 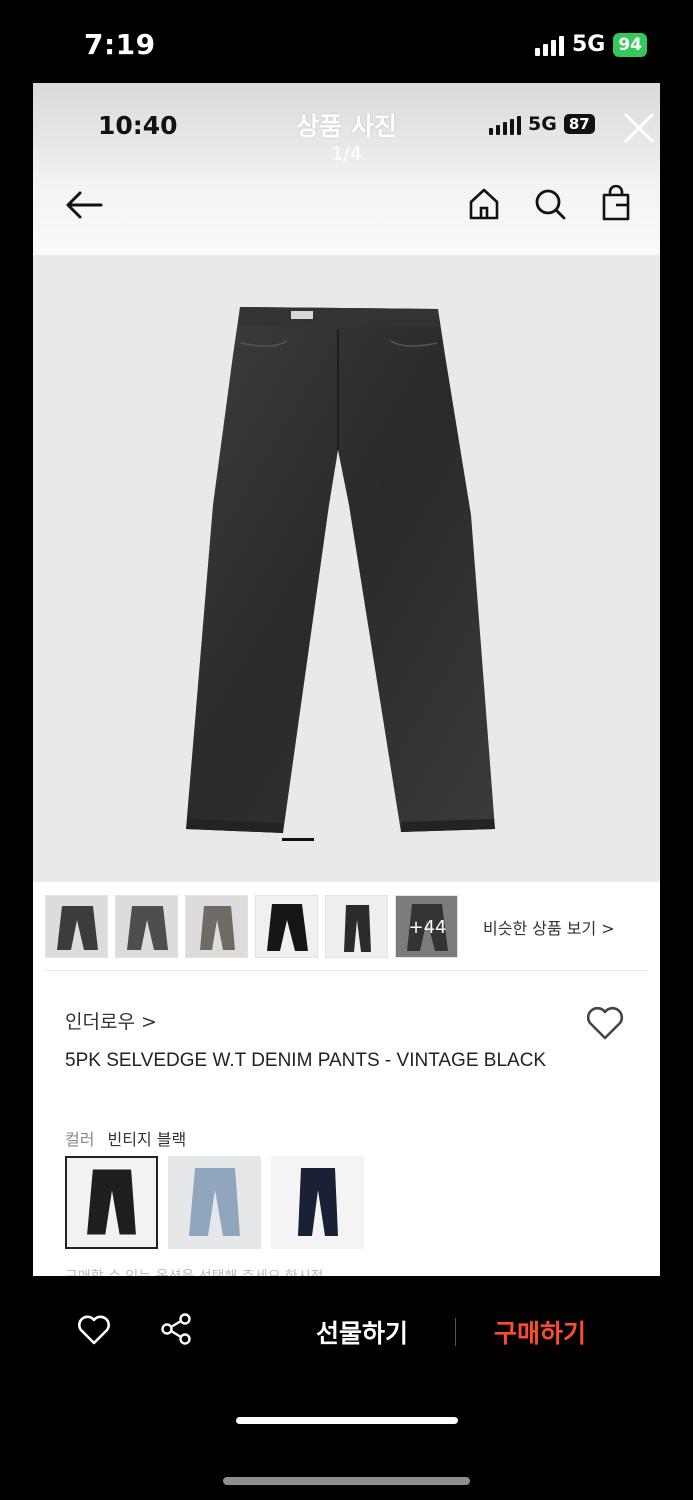 What do you see at coordinates (80, 1139) in the screenshot?
I see `color-label: 컬러` at bounding box center [80, 1139].